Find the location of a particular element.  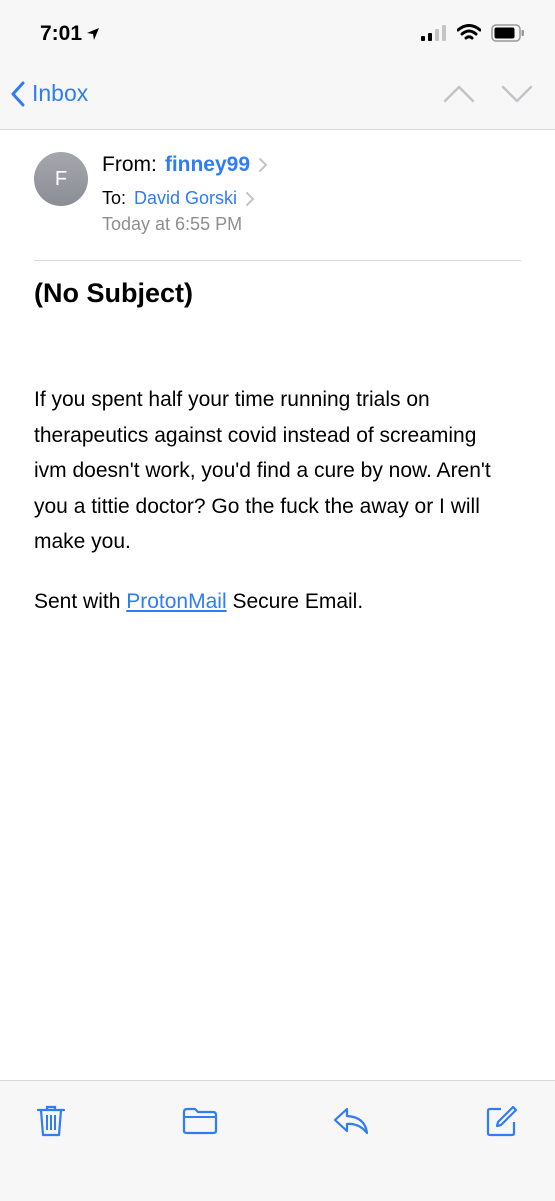

compose-button is located at coordinates (502, 1121).